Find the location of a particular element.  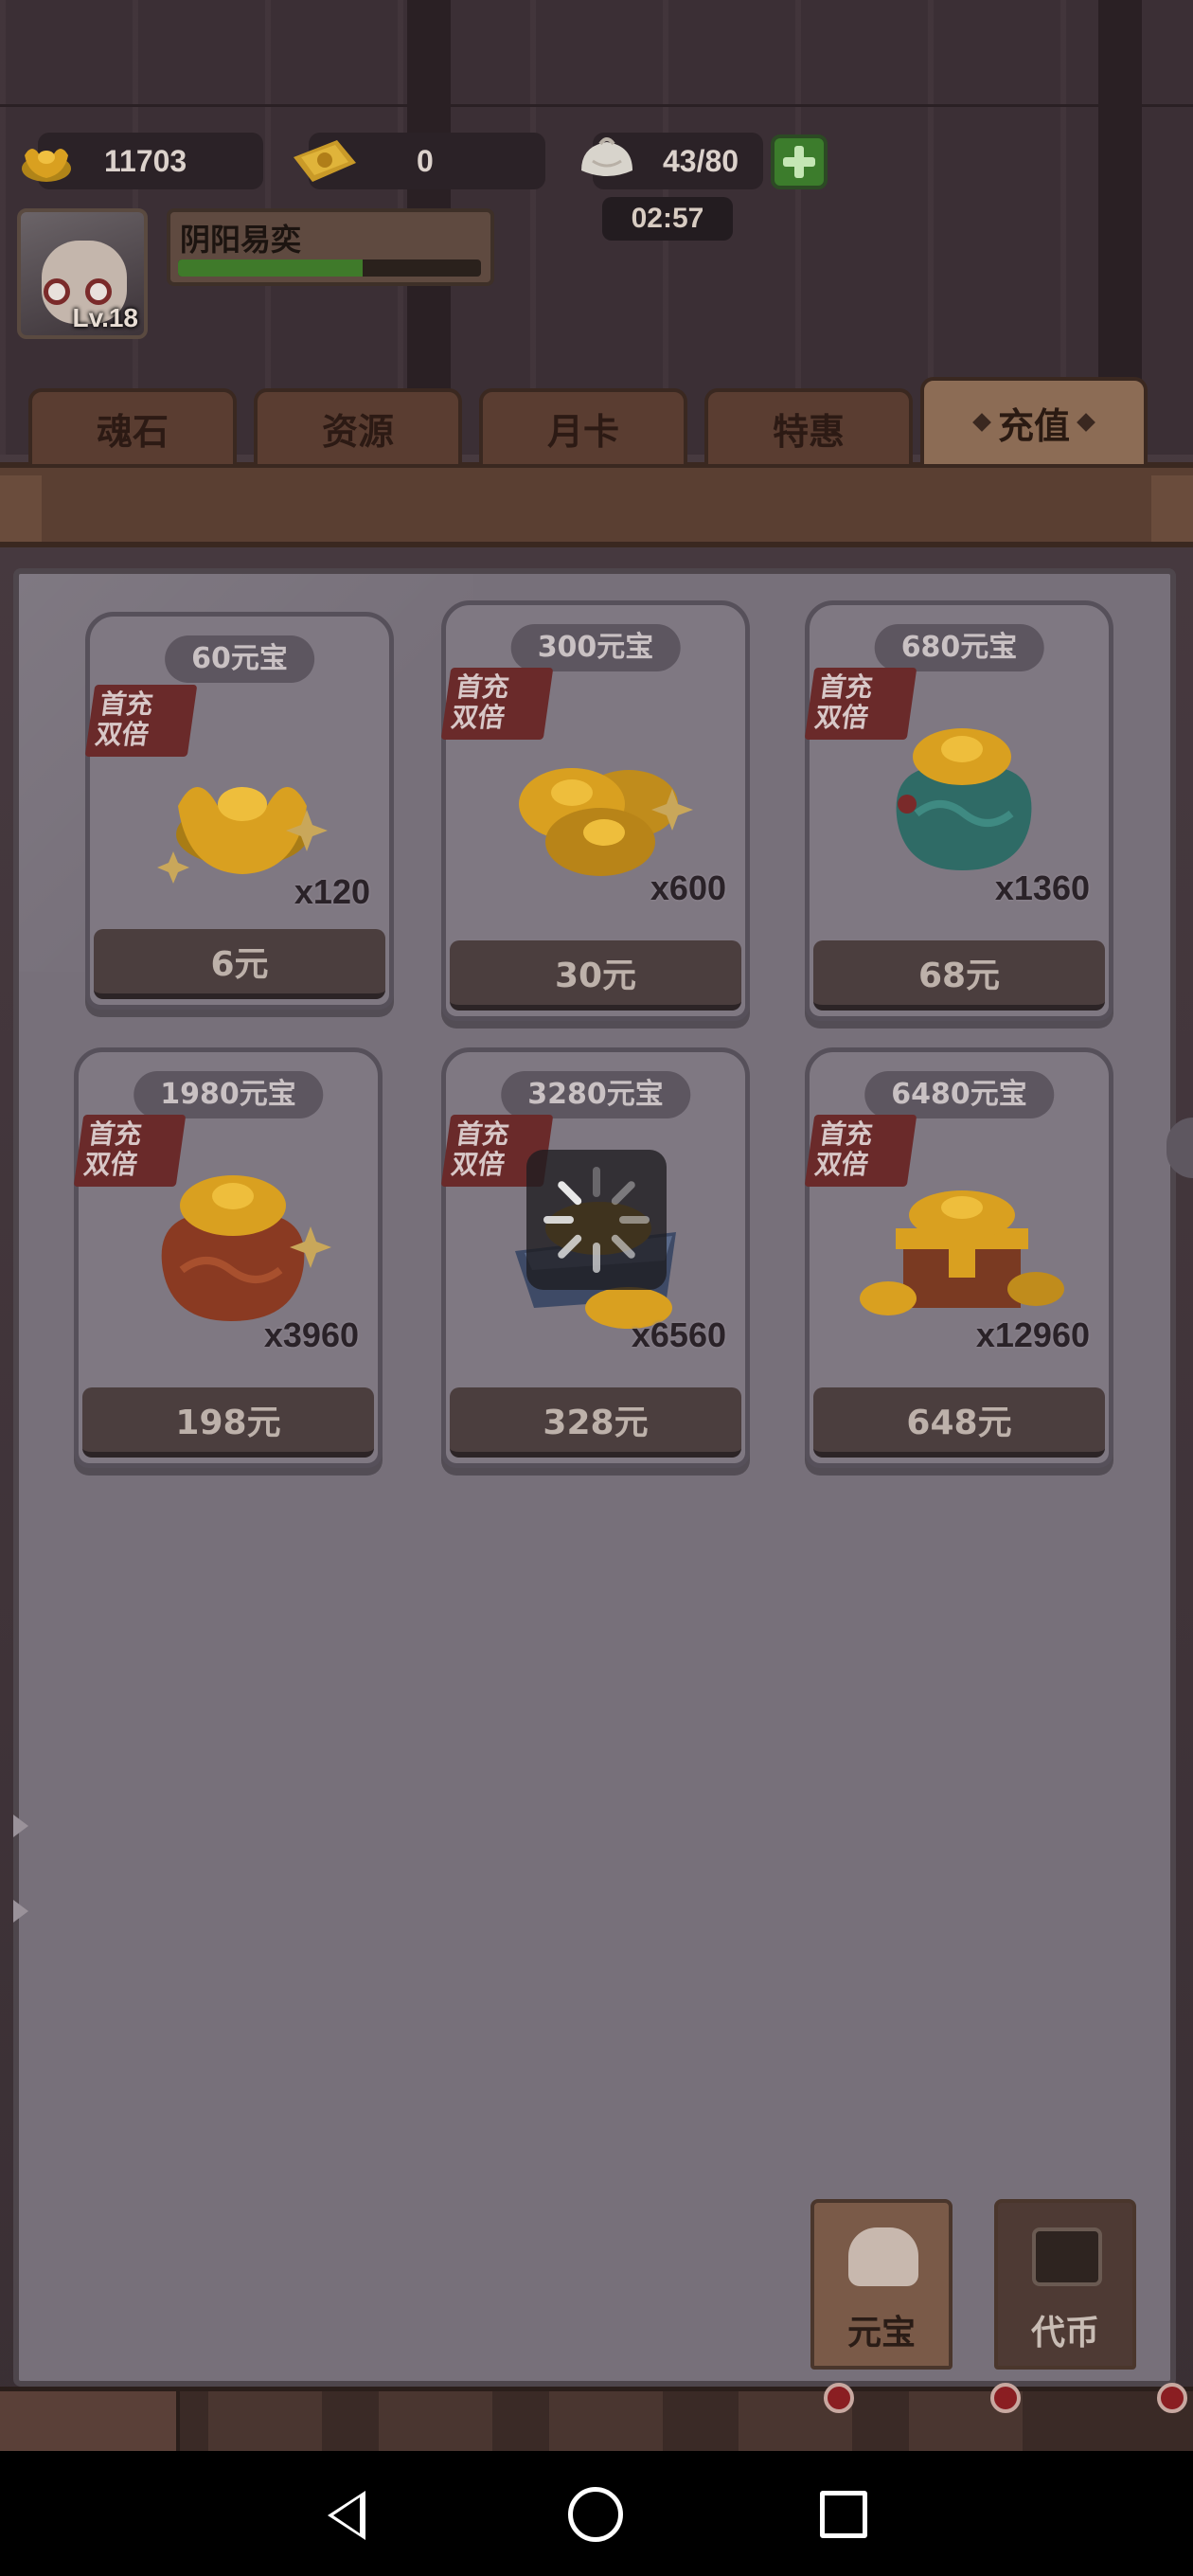

offer-card-680: 680元宝 首充 双倍 x1360 68元 is located at coordinates (958, 810).